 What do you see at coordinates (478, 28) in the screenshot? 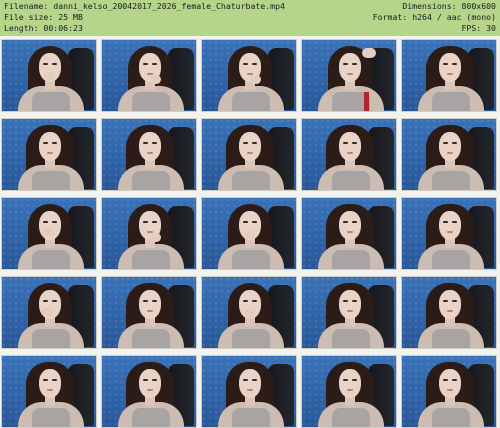
I see `fps-label: FPS: 30` at bounding box center [478, 28].